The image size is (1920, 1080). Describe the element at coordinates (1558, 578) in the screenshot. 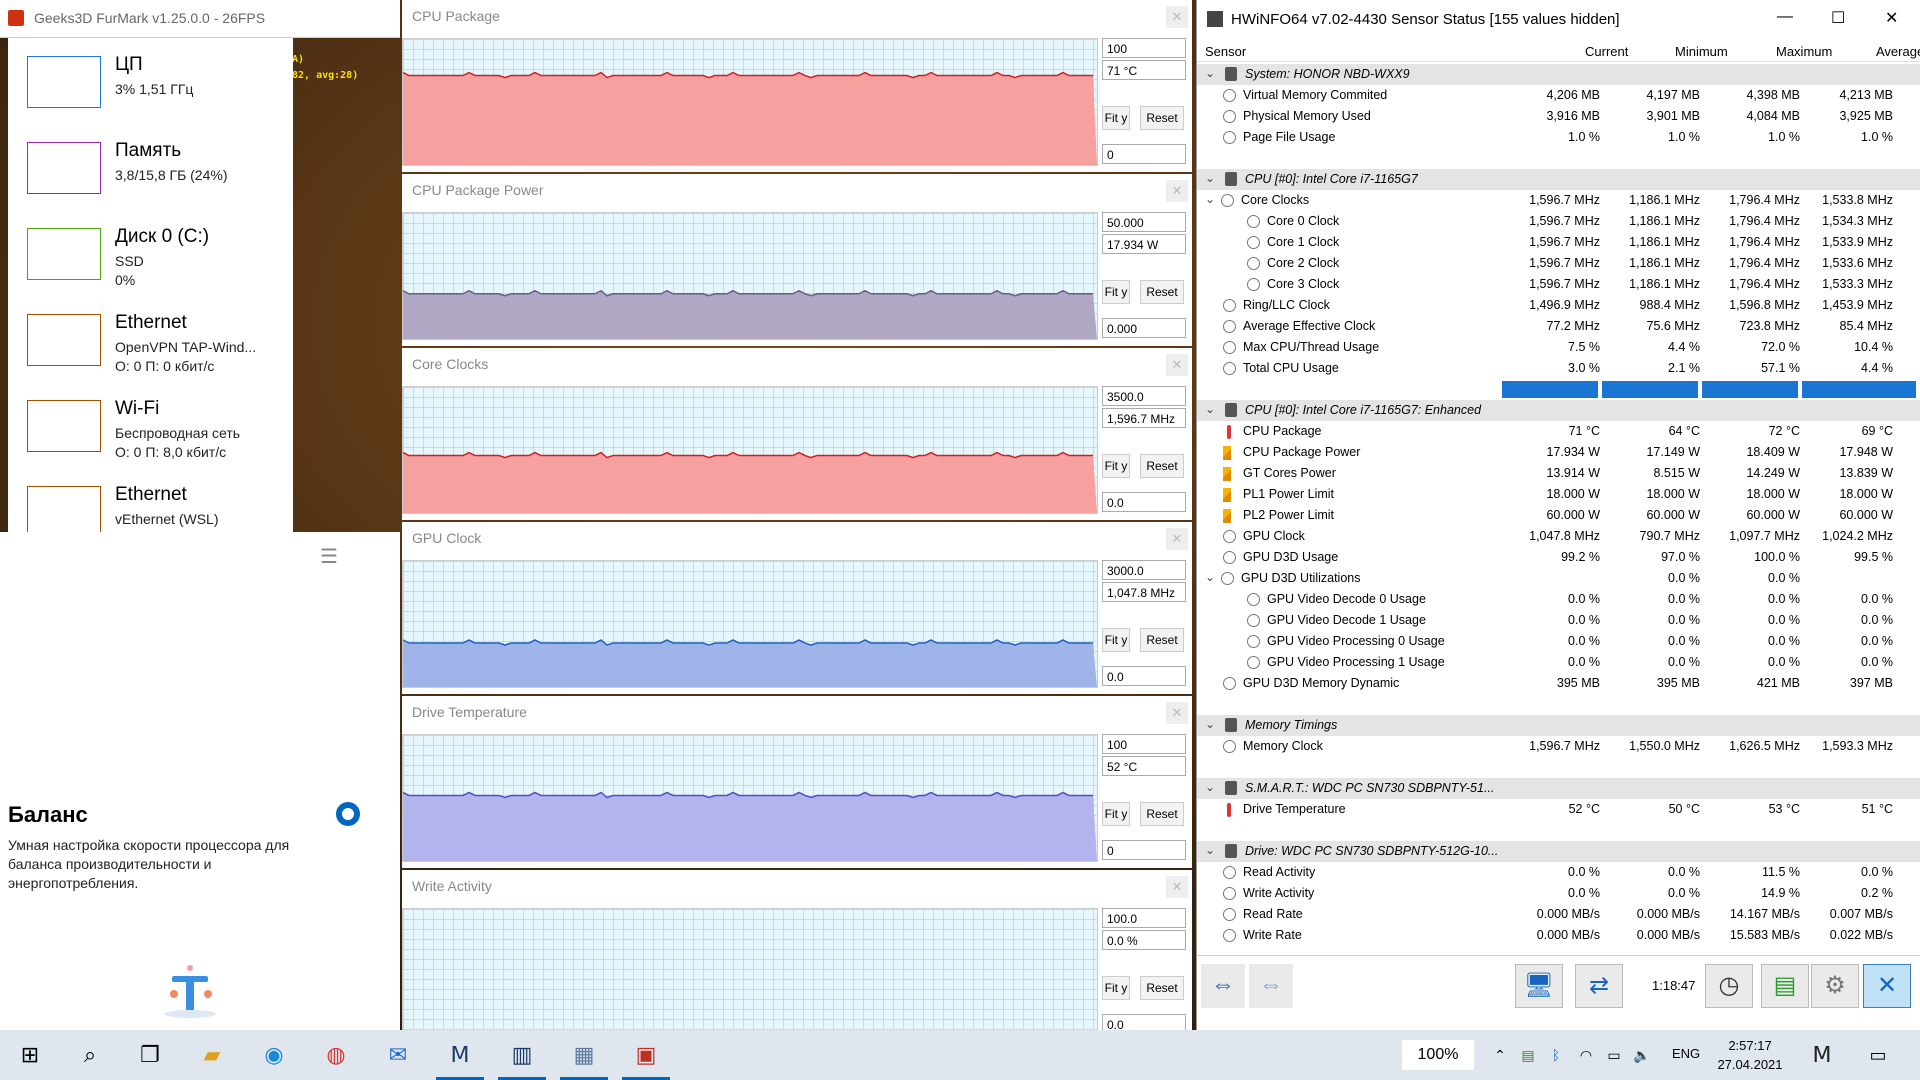

I see `sensor-row: ⌄ GPU D3D Utilizations 0.0 % 0.0 %` at that location.